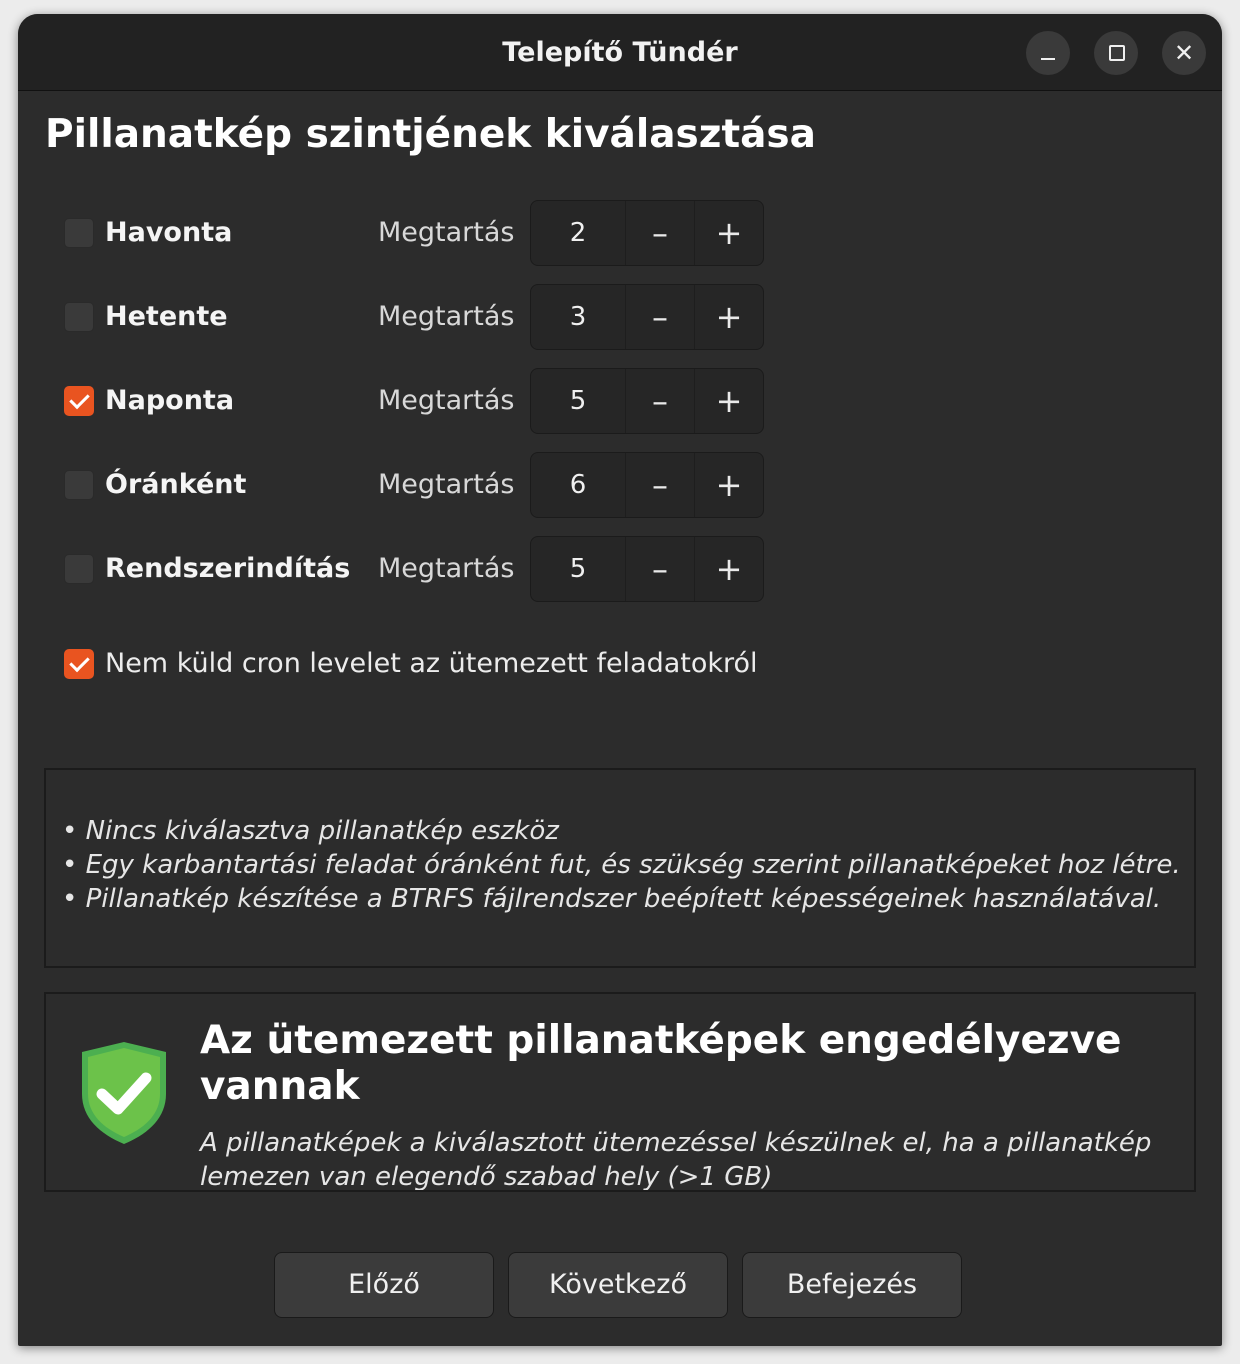  Describe the element at coordinates (578, 233) in the screenshot. I see `monthly-keep-value: 2` at that location.